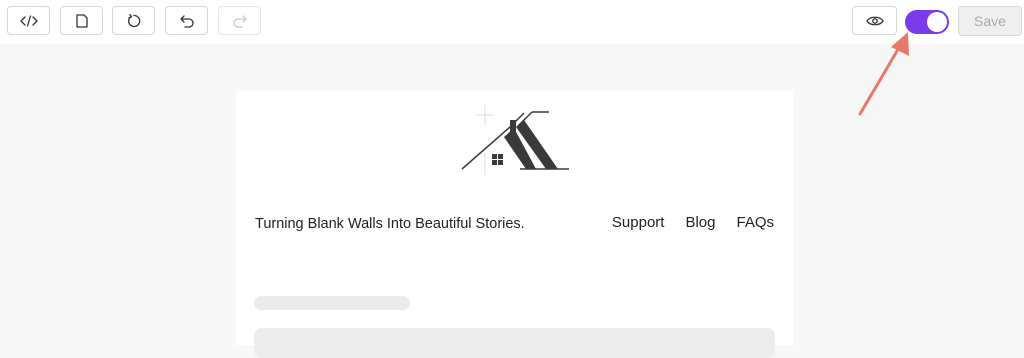 The width and height of the screenshot is (1024, 358). I want to click on reset-button, so click(133, 20).